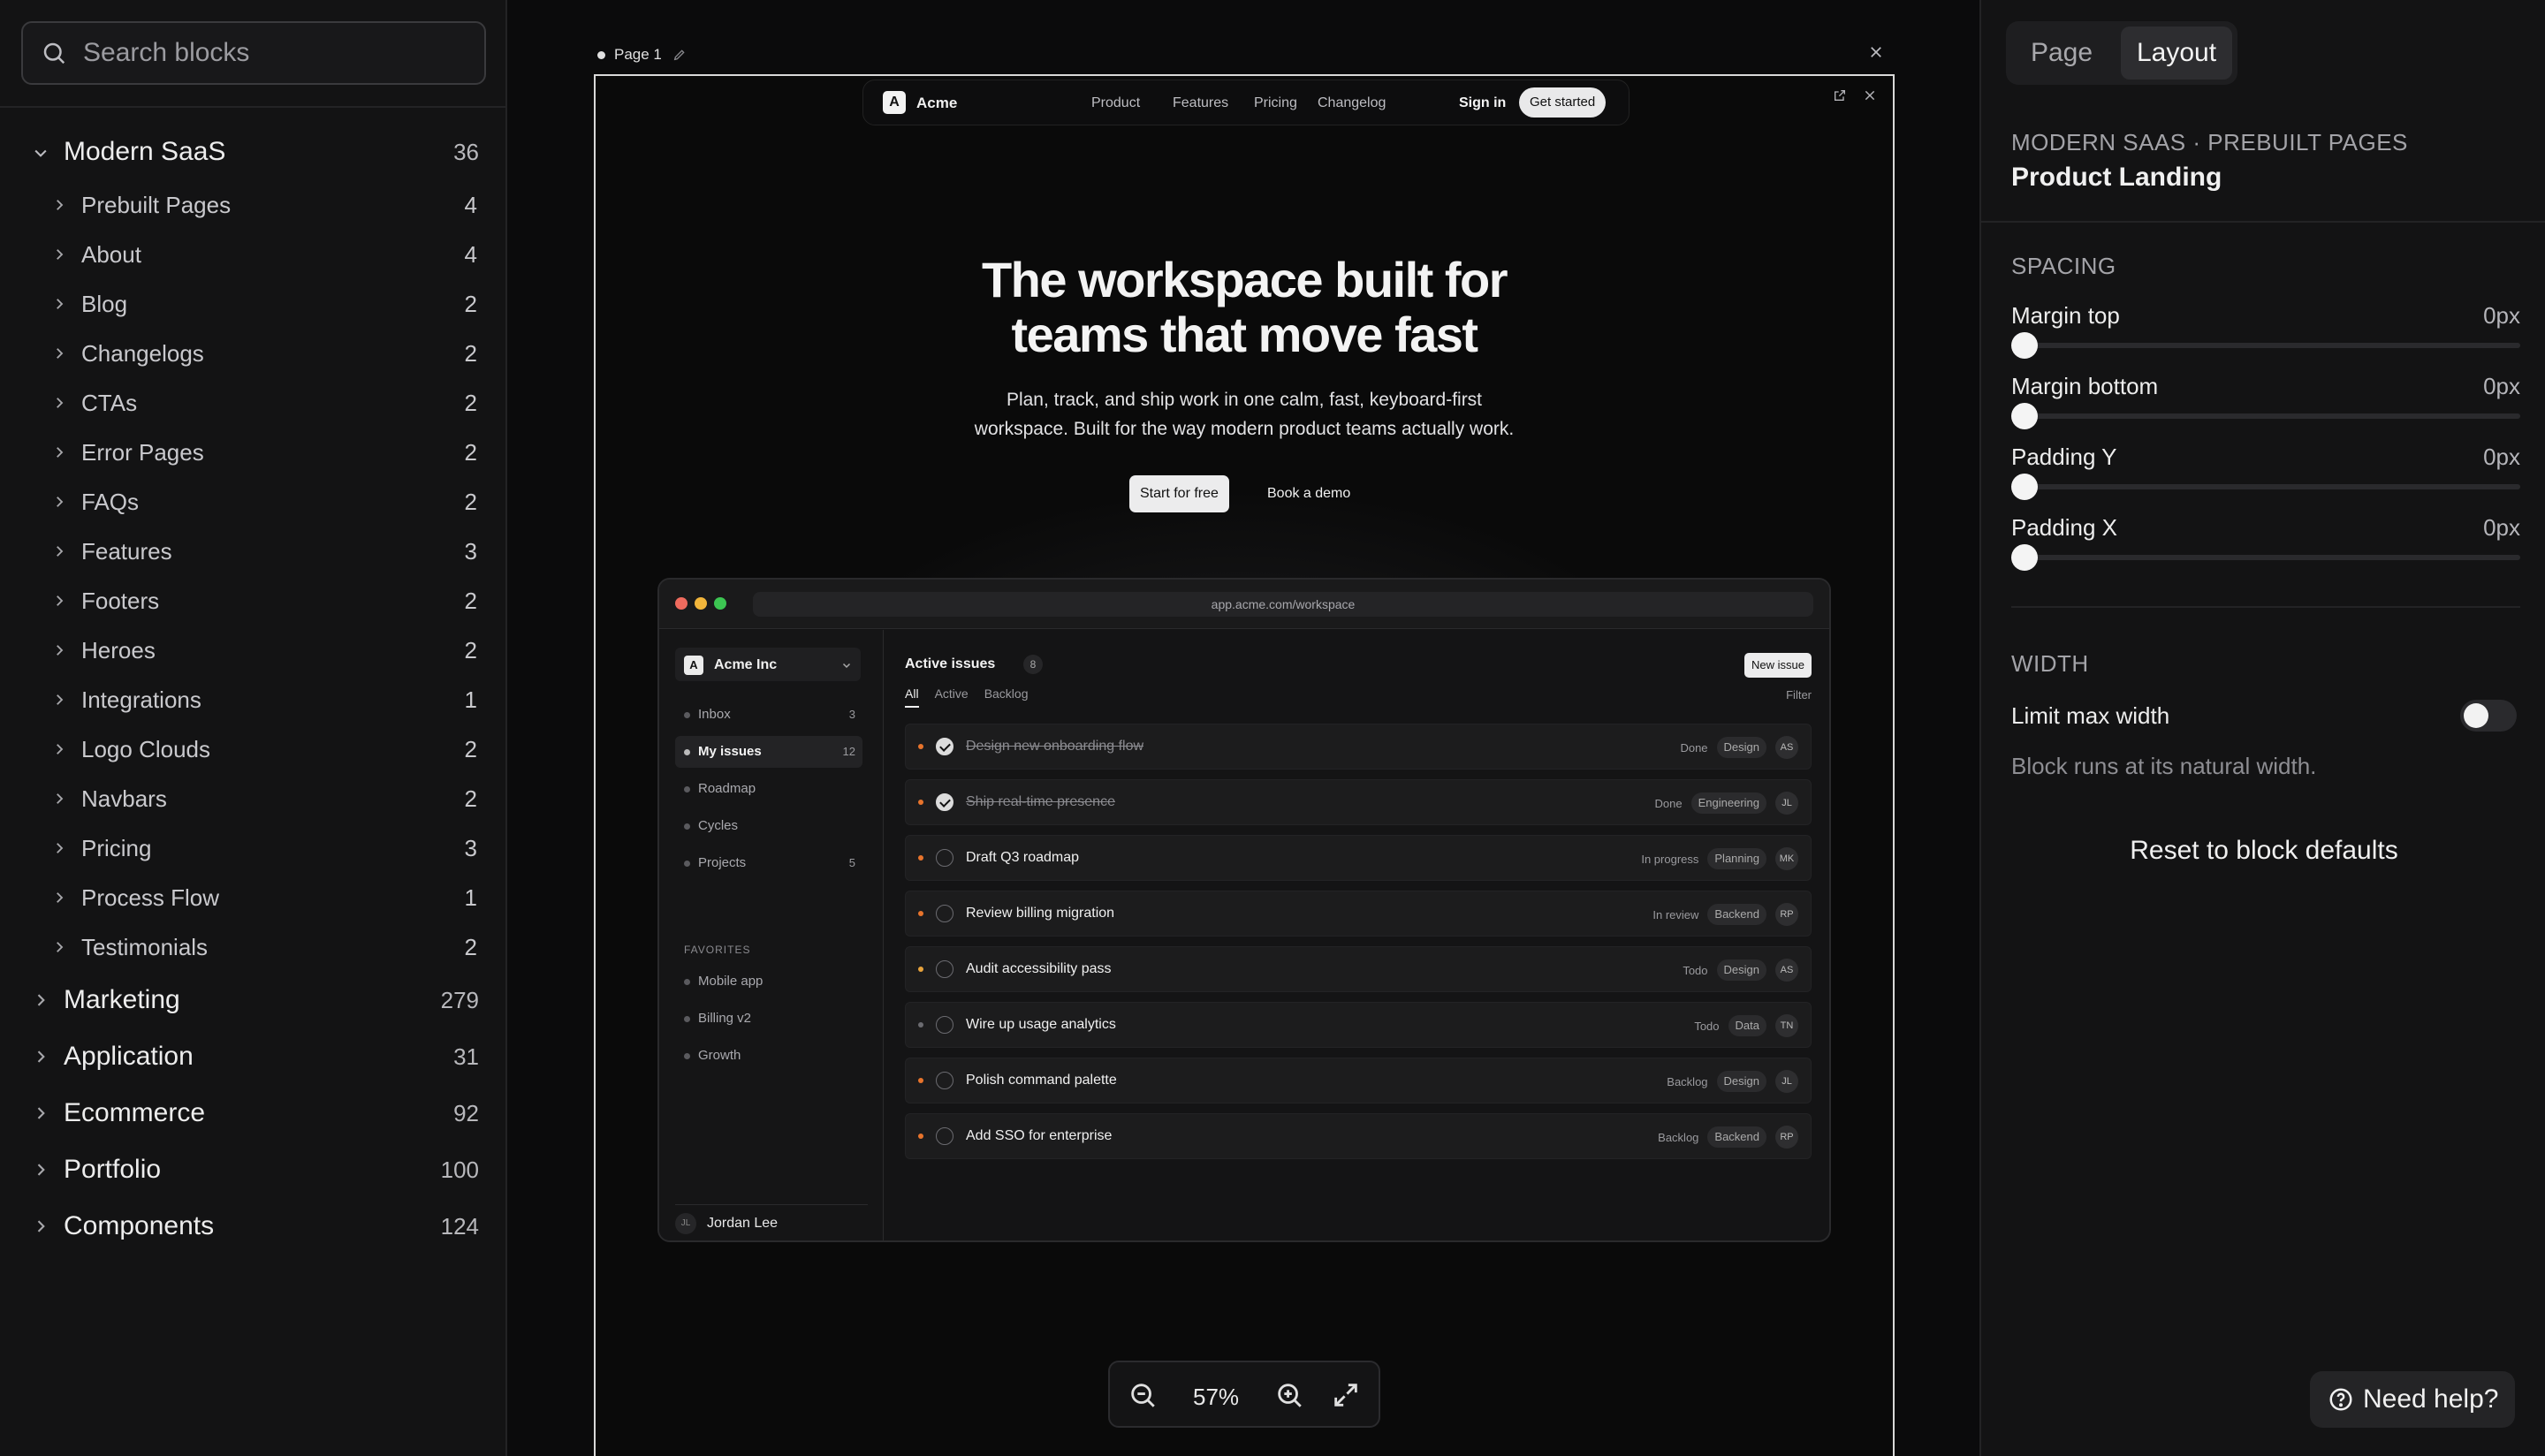  I want to click on category-modern-saas: Modern SaaS 36, so click(253, 152).